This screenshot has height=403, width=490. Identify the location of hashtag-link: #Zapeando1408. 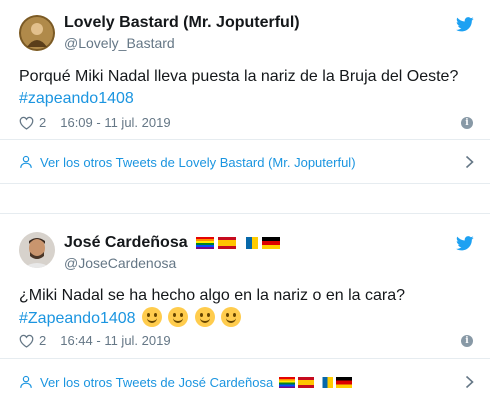
(77, 318).